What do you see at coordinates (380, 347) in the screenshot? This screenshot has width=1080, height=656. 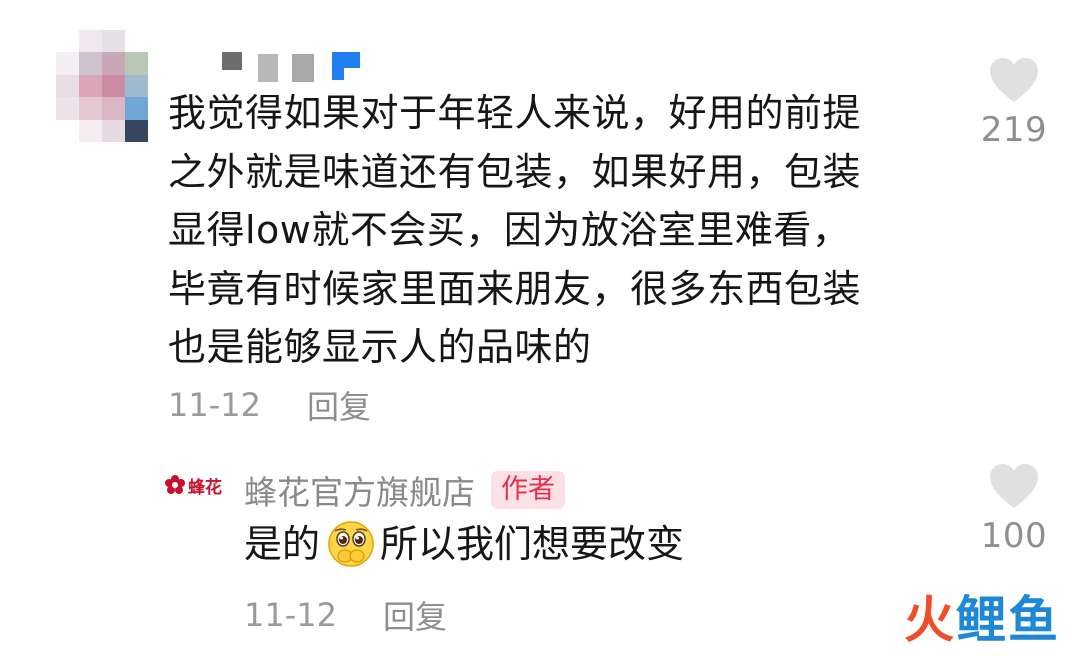 I see `comment-line: 也是能够显示人的品味的` at bounding box center [380, 347].